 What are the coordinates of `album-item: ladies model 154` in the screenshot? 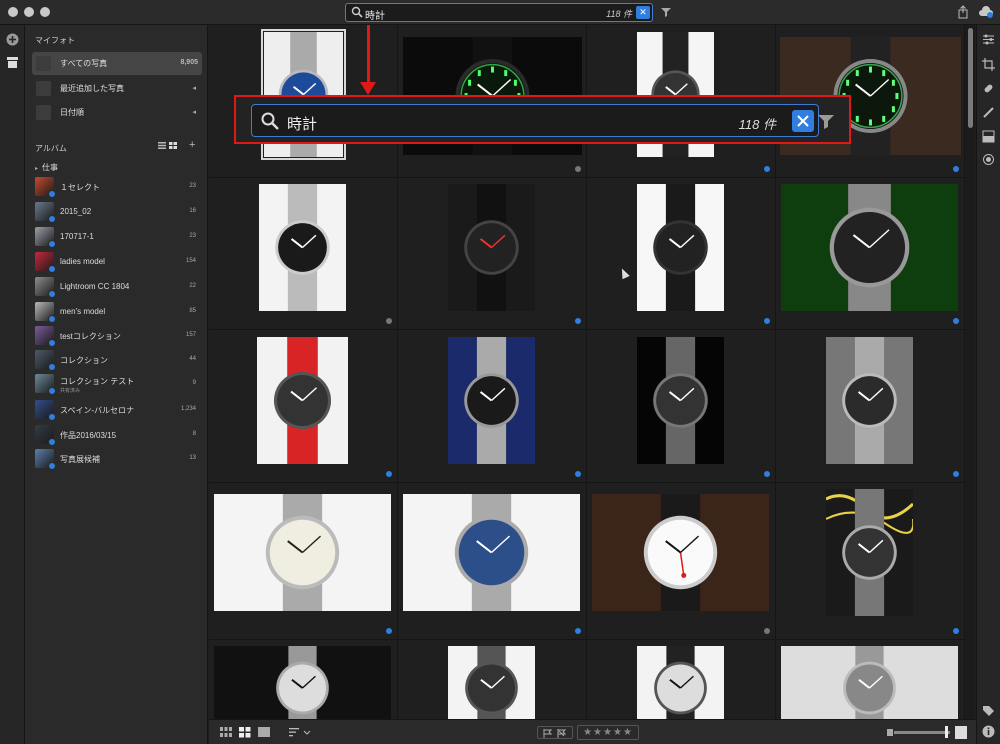 It's located at (117, 262).